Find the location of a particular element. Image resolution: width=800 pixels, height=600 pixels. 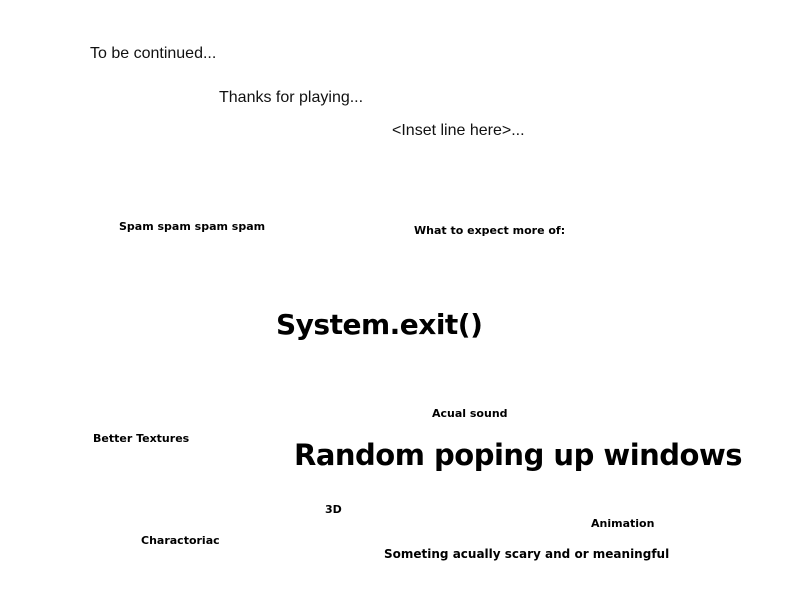

expect-heading: What to expect more of: is located at coordinates (490, 230).